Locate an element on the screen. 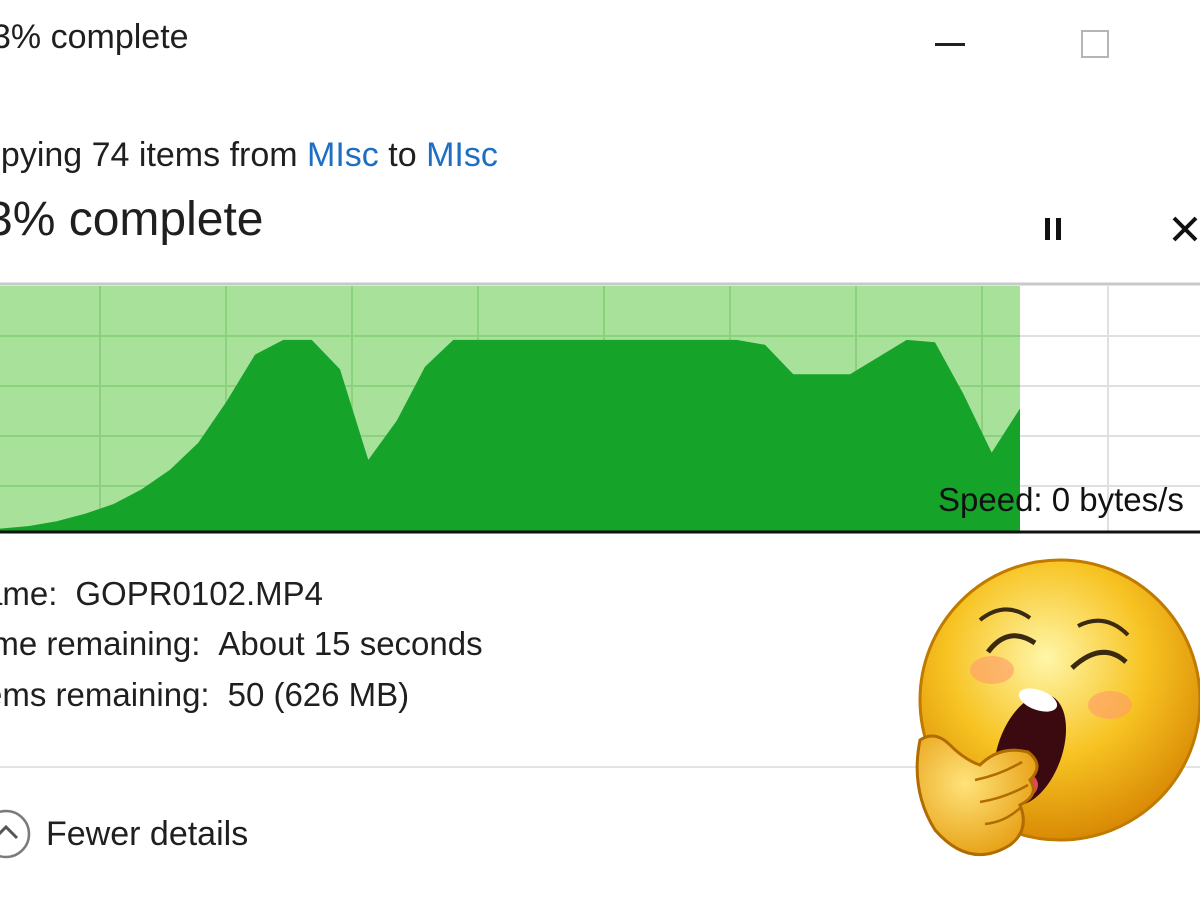 This screenshot has width=1200, height=900. copy-summary: opying 74 items from MIsc to MIsc is located at coordinates (249, 155).